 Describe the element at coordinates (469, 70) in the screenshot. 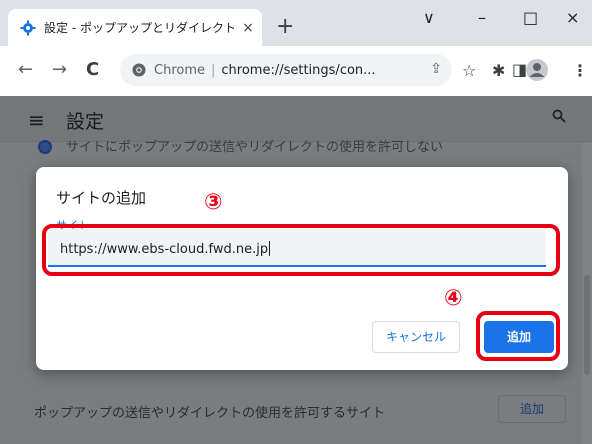

I see `bookmark-star-icon: ☆` at that location.